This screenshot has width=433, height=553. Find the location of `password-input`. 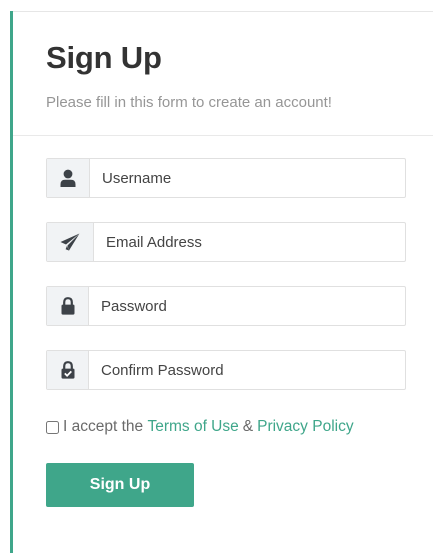

password-input is located at coordinates (247, 306).